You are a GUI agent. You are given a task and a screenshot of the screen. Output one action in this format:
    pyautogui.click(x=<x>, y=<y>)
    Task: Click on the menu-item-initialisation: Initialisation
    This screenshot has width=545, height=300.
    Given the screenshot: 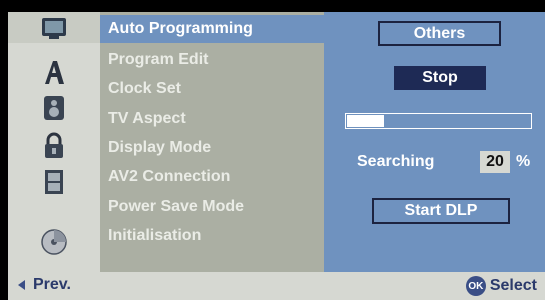 What is the action you would take?
    pyautogui.click(x=212, y=236)
    